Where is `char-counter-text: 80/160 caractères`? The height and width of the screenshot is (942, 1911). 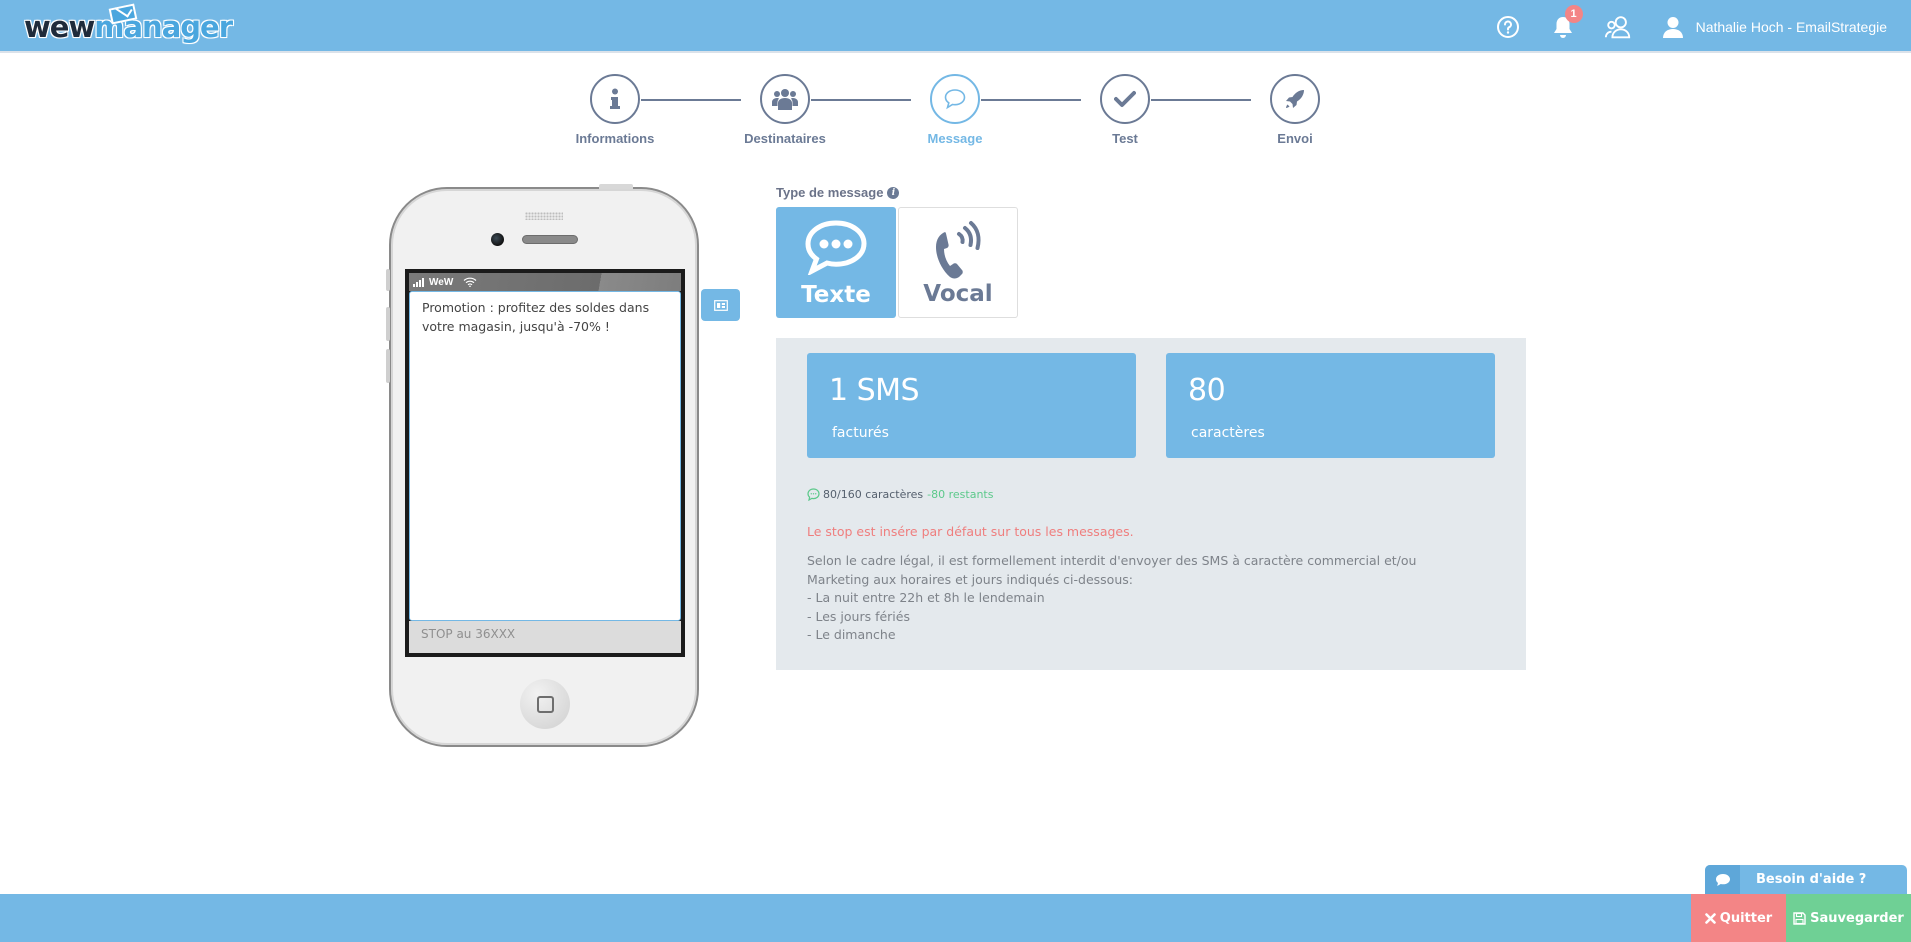 char-counter-text: 80/160 caractères is located at coordinates (873, 494).